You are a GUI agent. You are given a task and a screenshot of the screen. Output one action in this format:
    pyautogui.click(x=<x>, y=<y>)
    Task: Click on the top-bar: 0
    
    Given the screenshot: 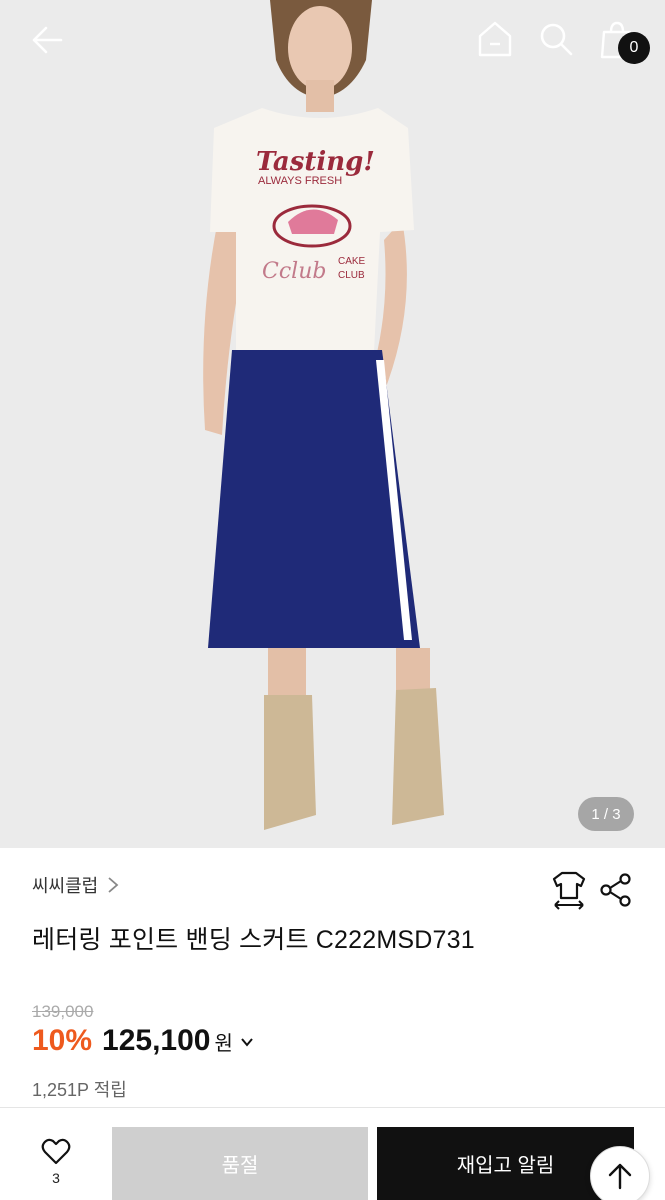 What is the action you would take?
    pyautogui.click(x=332, y=40)
    